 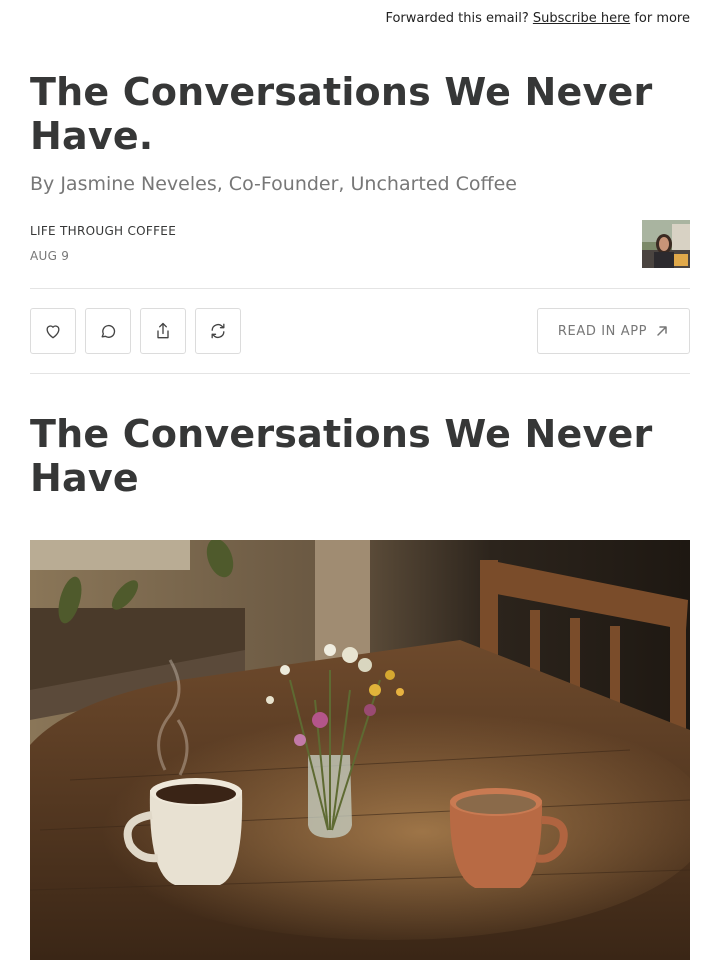 I want to click on forwarded-text: Forwarded this email?, so click(x=457, y=18).